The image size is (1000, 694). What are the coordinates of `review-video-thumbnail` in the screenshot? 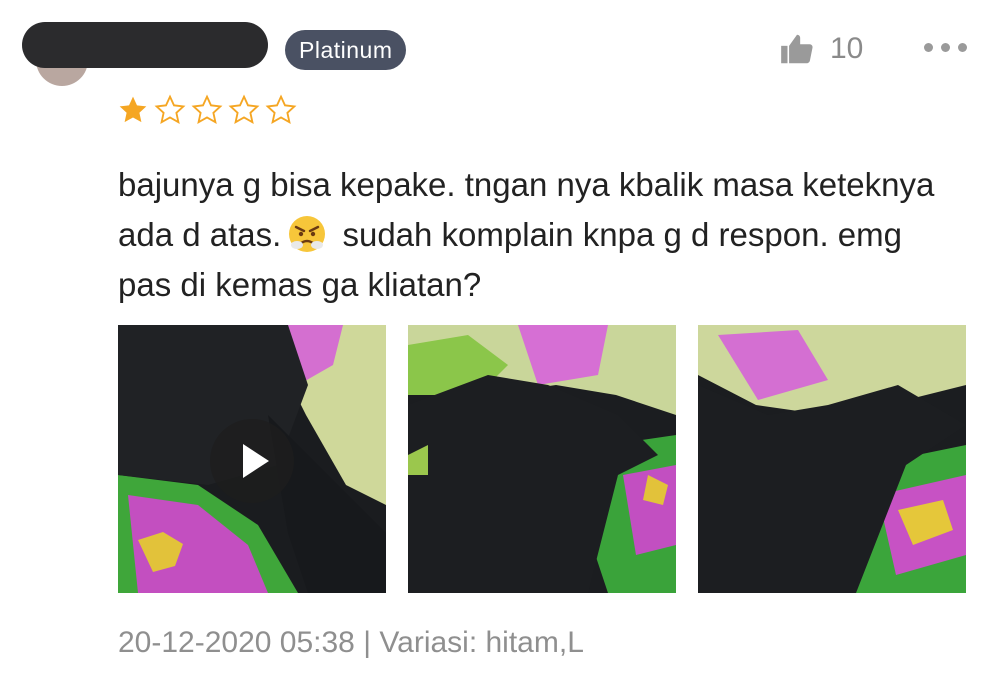 It's located at (252, 459).